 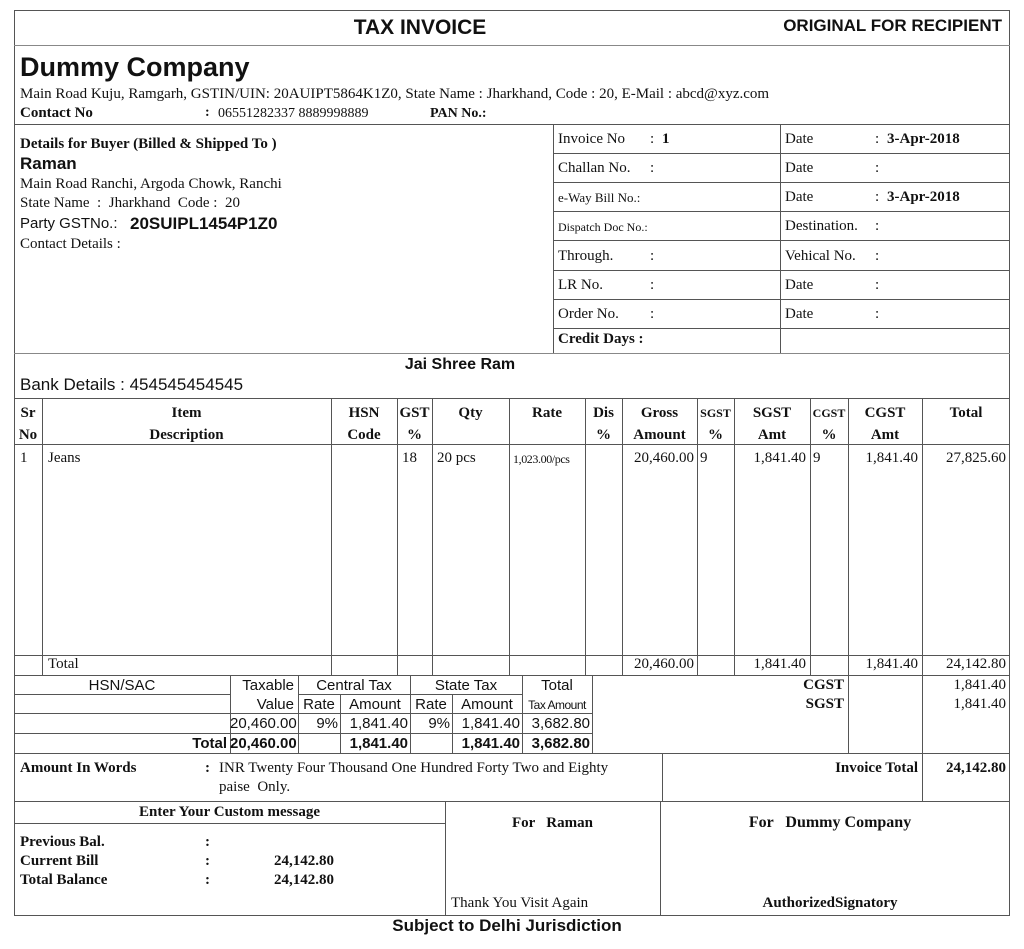 What do you see at coordinates (275, 704) in the screenshot?
I see `taxable-header-2: Value` at bounding box center [275, 704].